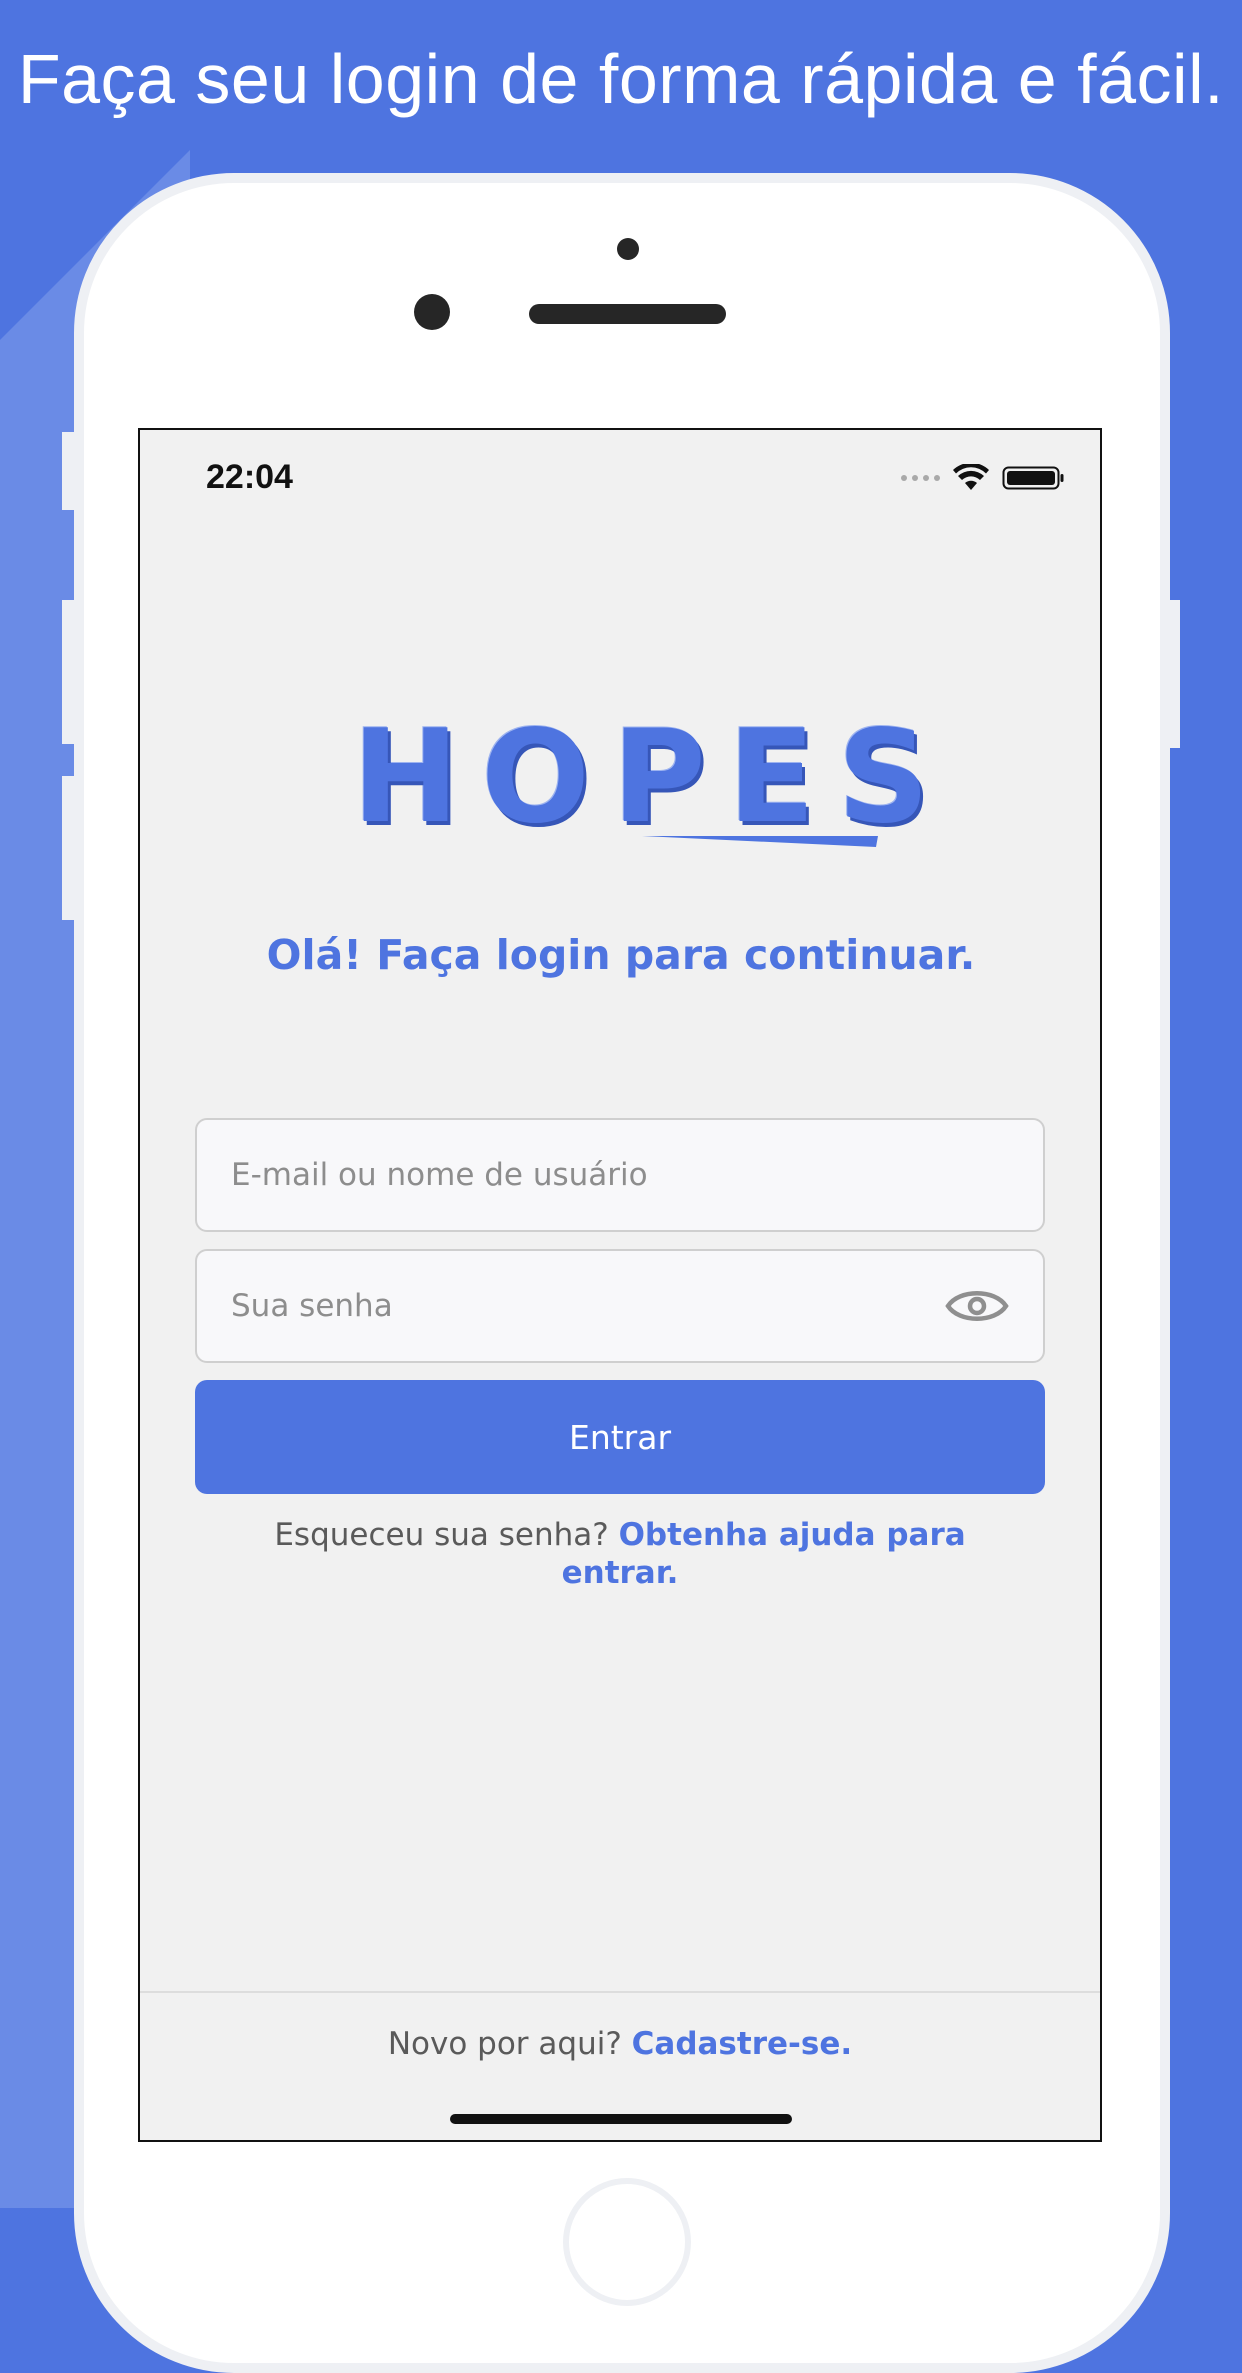  Describe the element at coordinates (742, 2044) in the screenshot. I see `signup-link: Cadastre-se.` at that location.